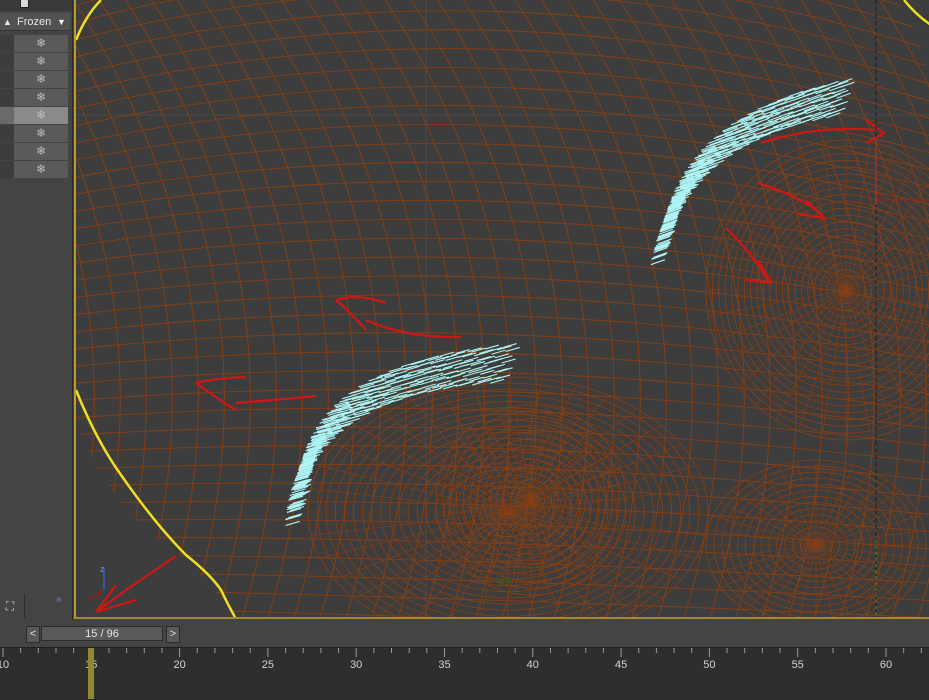  I want to click on frame-tick-label: 35, so click(444, 665).